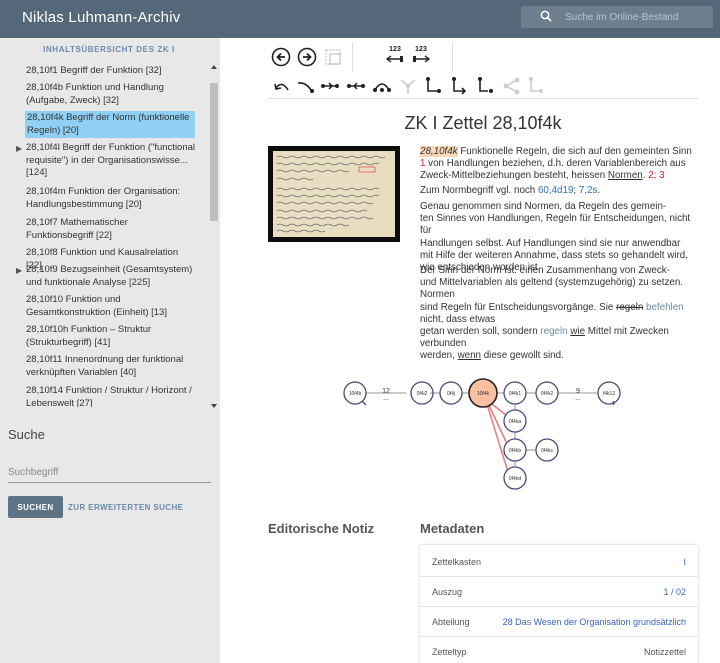 This screenshot has height=663, width=720. Describe the element at coordinates (421, 49) in the screenshot. I see `number-right-label: 123` at that location.